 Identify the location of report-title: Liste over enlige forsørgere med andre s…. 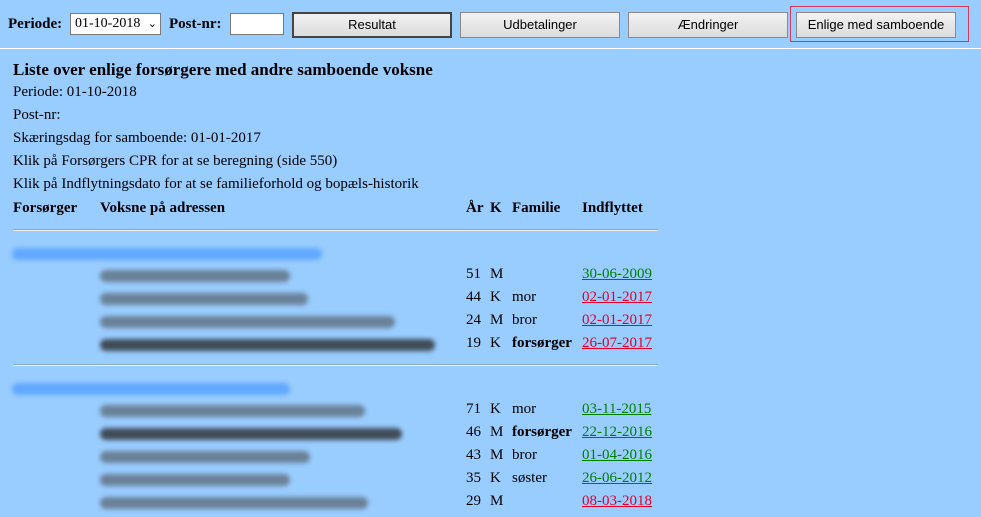
(223, 69).